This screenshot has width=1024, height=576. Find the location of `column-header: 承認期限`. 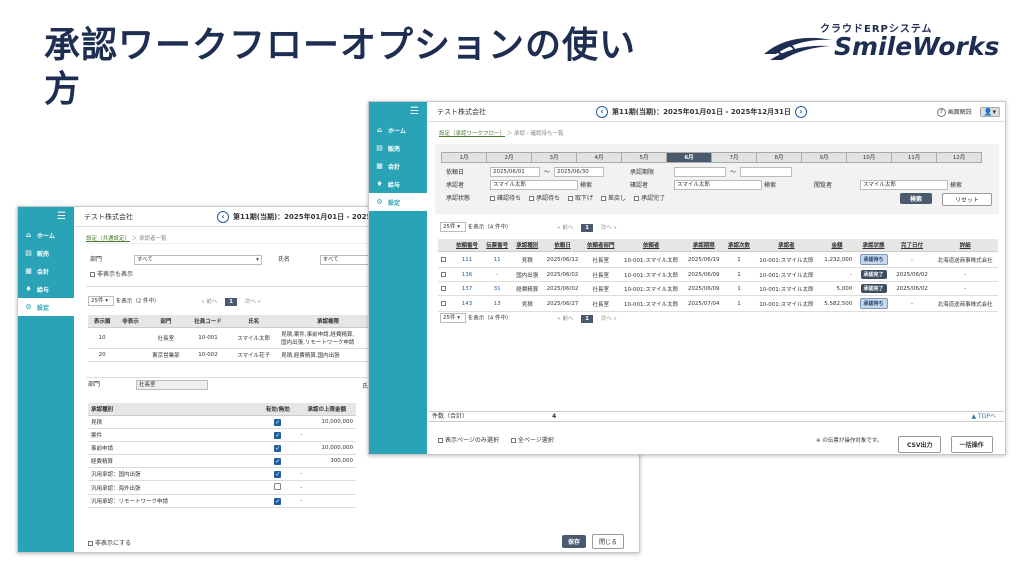

column-header: 承認期限 is located at coordinates (703, 245).